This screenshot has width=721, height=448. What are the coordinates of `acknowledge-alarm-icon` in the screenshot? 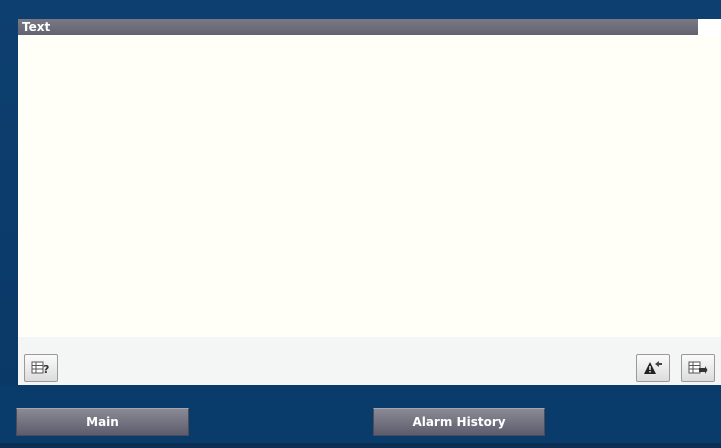 It's located at (653, 368).